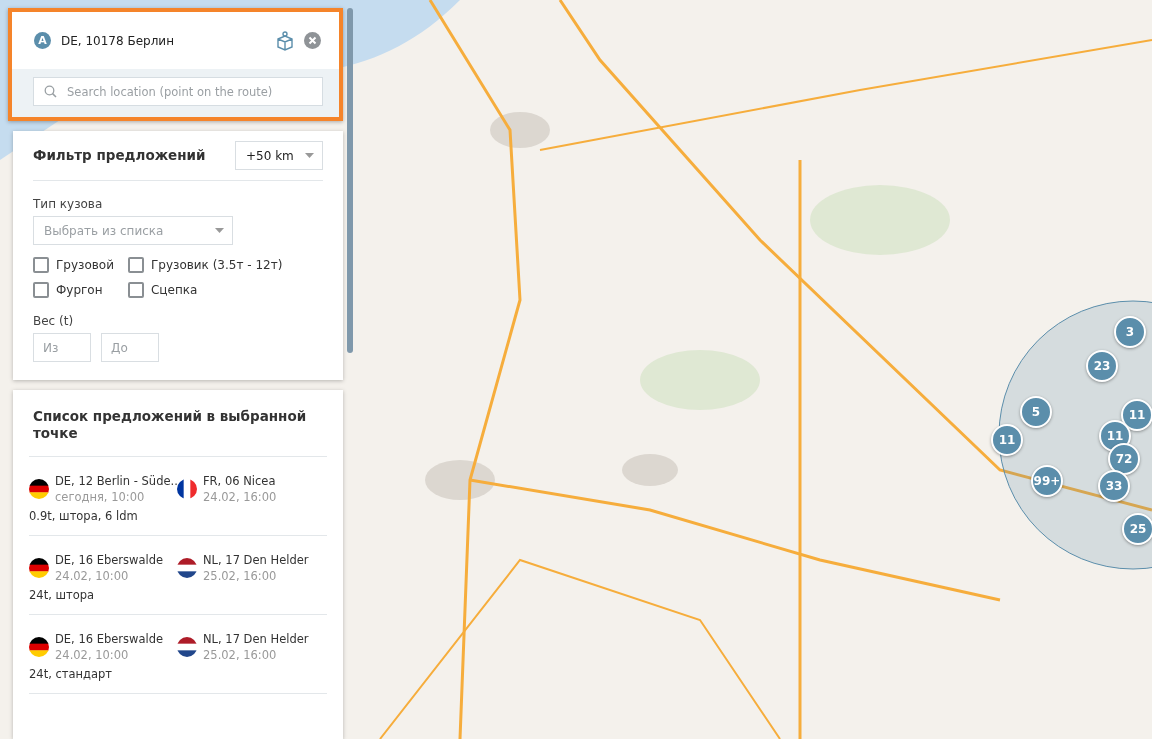  I want to click on offers-title: Список предложений в выбранной точке, so click(170, 425).